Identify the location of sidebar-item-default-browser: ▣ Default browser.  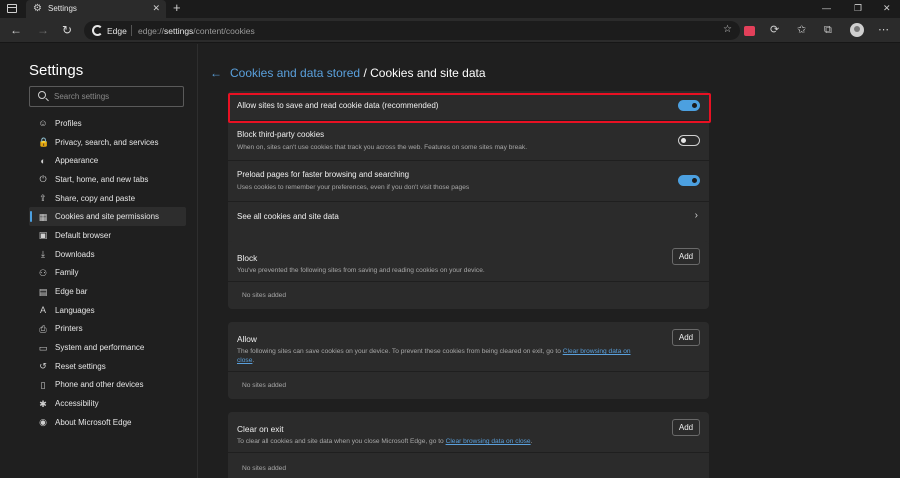
(107, 235).